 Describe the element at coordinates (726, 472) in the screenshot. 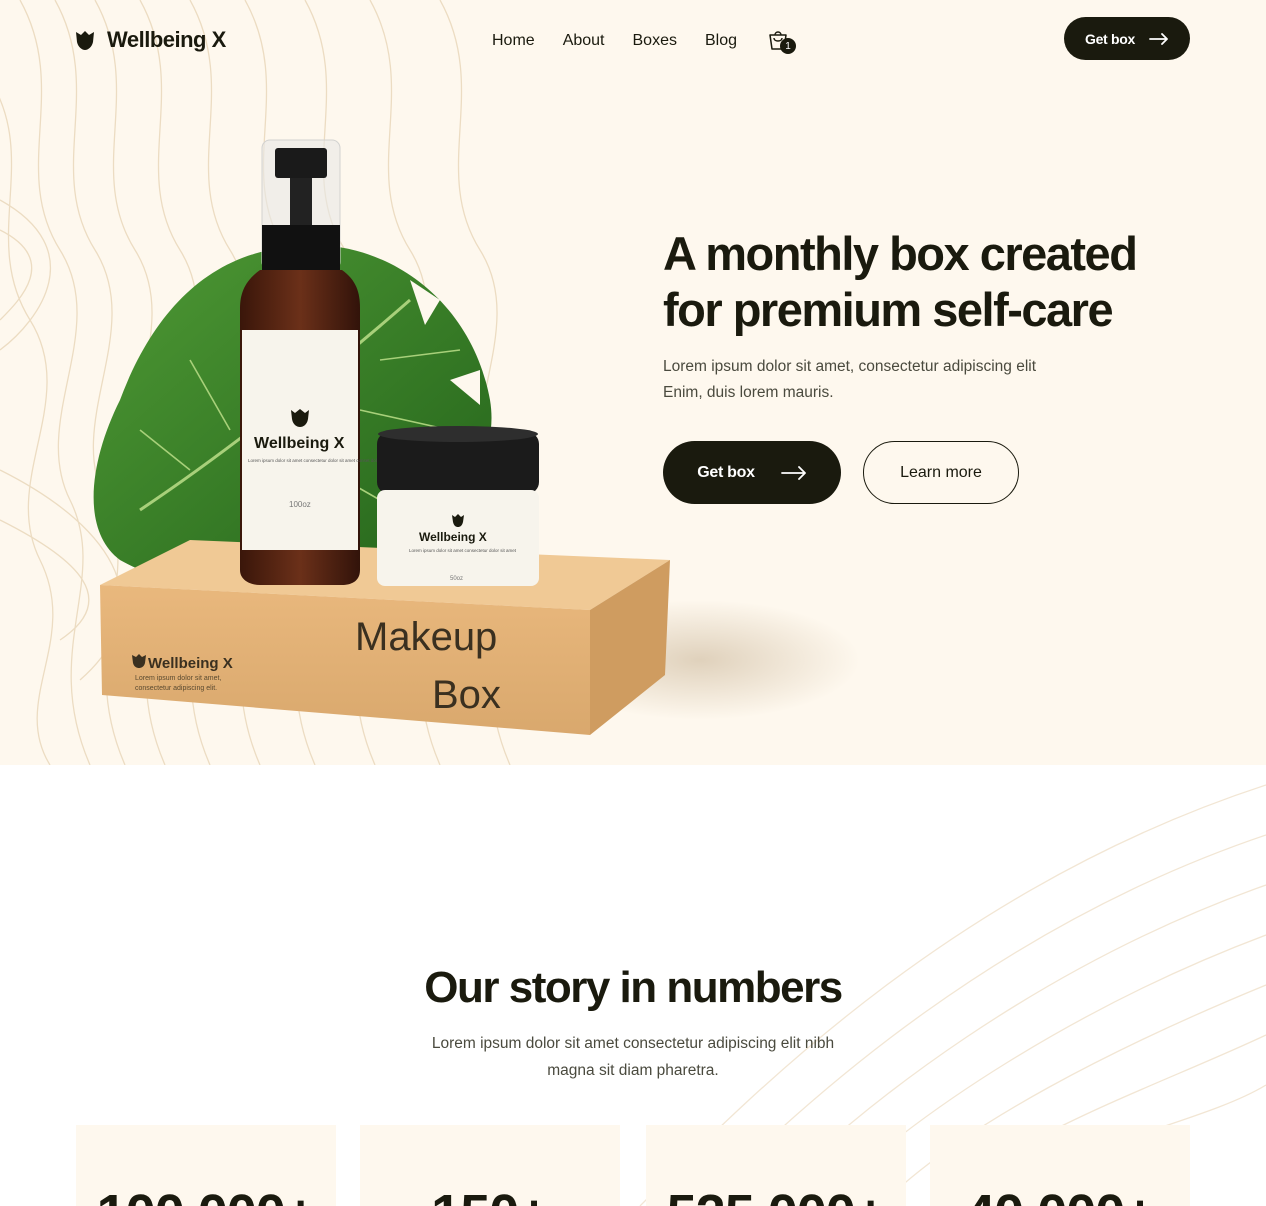

I see `hero-get-box-label: Get box` at that location.